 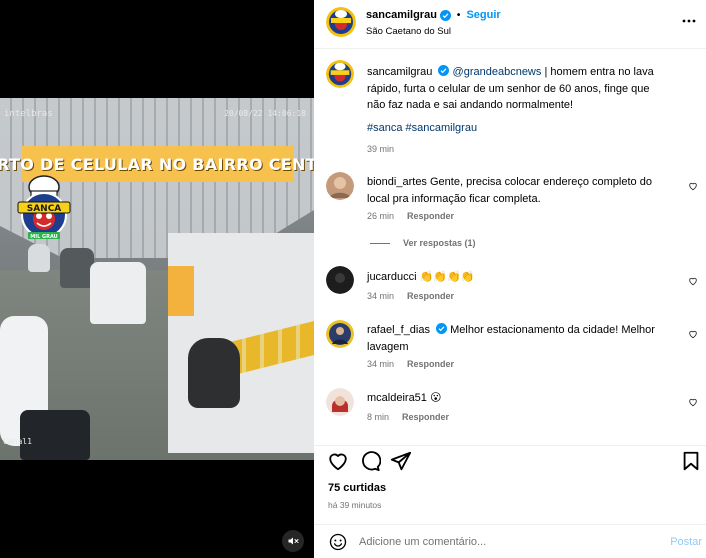 I want to click on comment-username: biondi_artes, so click(x=397, y=182).